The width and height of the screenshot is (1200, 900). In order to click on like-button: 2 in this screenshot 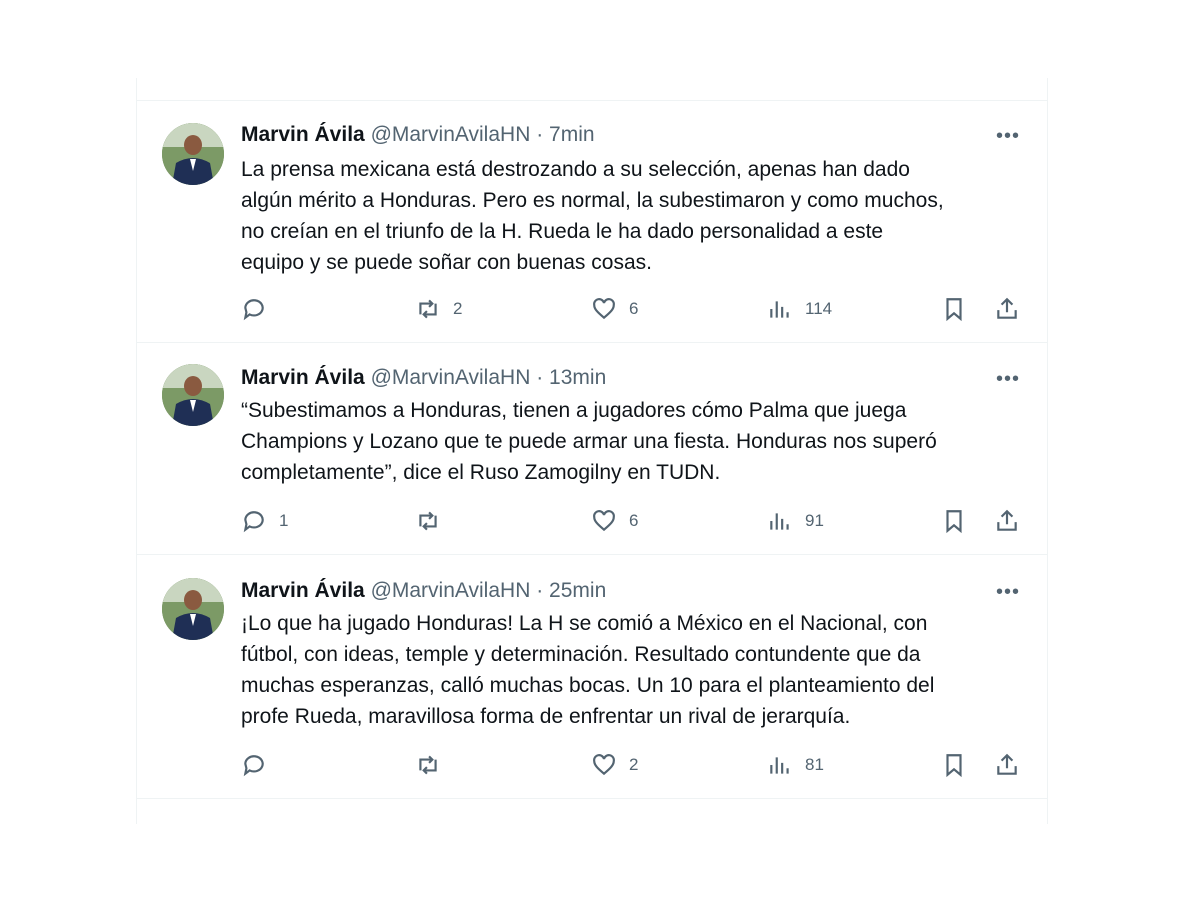, I will do `click(614, 765)`.